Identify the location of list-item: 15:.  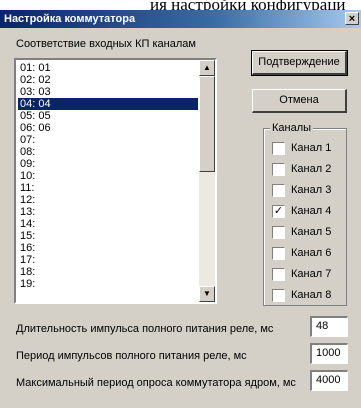
(108, 236).